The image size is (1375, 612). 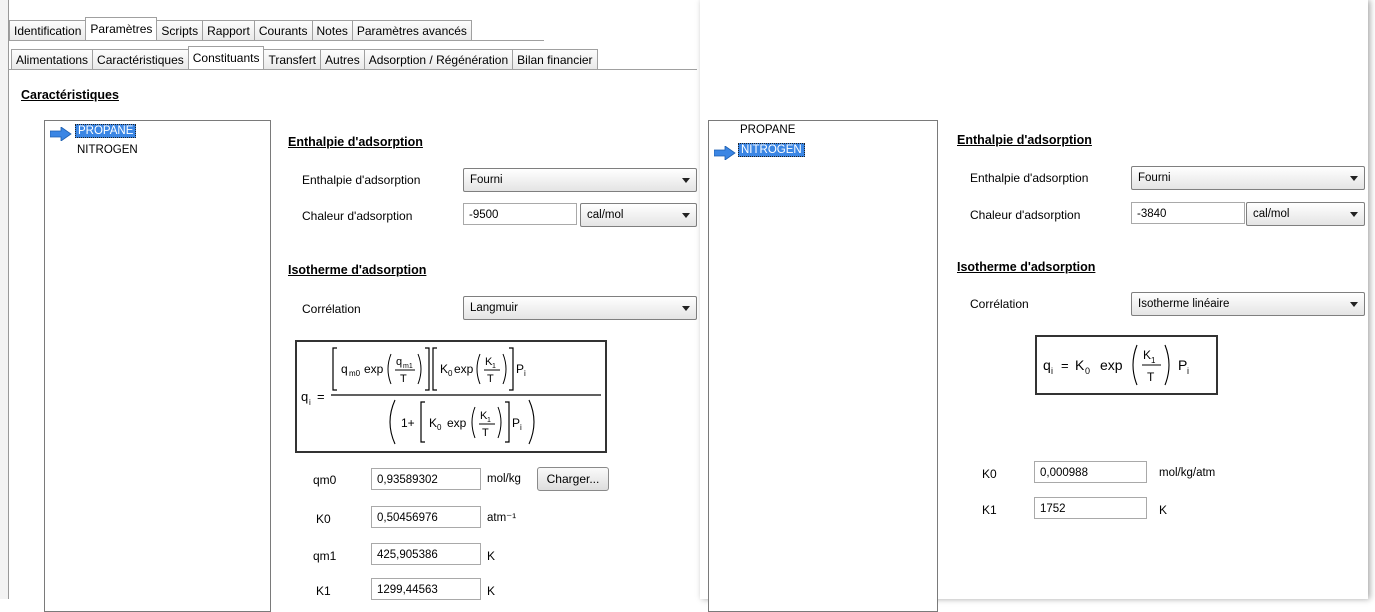 I want to click on component-list: PROPANE NITROGEN, so click(x=157, y=366).